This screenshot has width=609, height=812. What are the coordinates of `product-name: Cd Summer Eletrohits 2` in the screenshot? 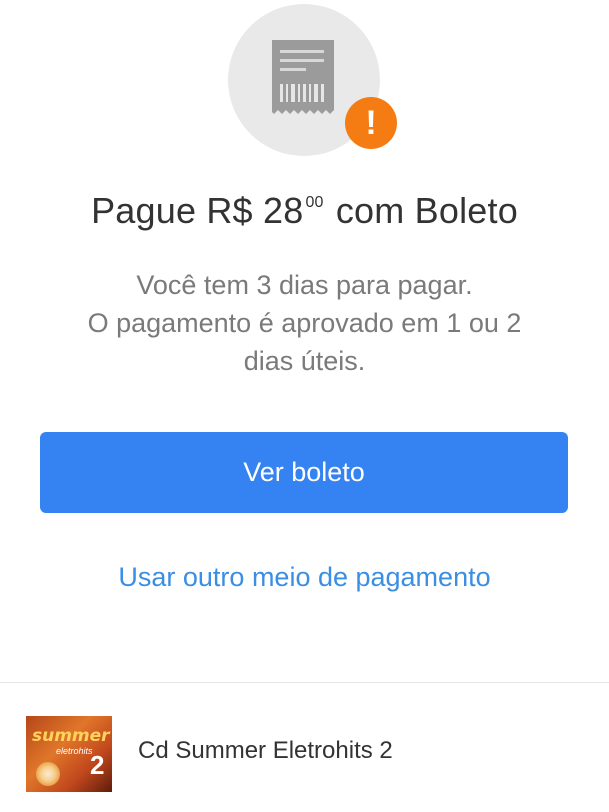 It's located at (265, 750).